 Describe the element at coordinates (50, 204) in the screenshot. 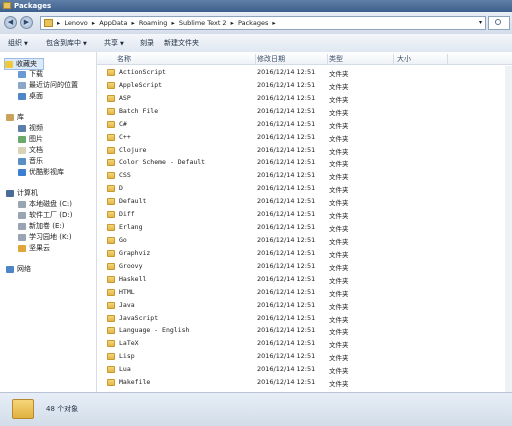

I see `nav-label: 本地磁盘 (C:)` at that location.